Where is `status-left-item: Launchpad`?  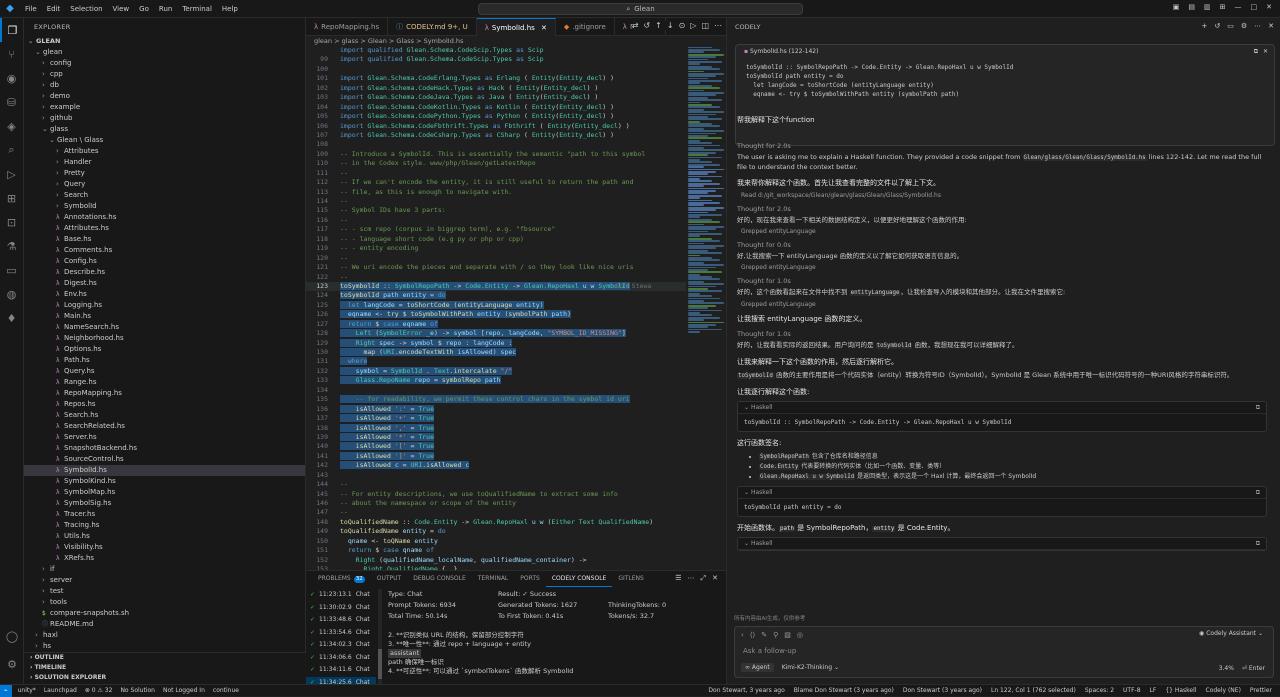
status-left-item: Launchpad is located at coordinates (60, 690).